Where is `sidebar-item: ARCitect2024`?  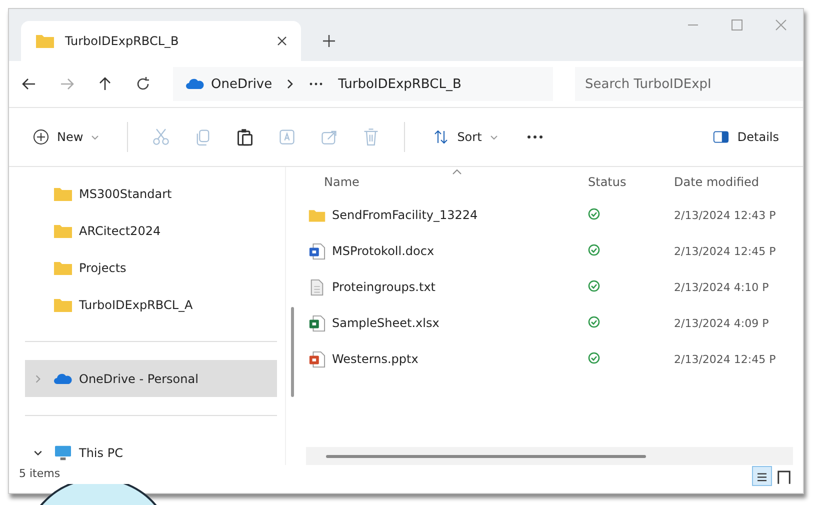 sidebar-item: ARCitect2024 is located at coordinates (151, 230).